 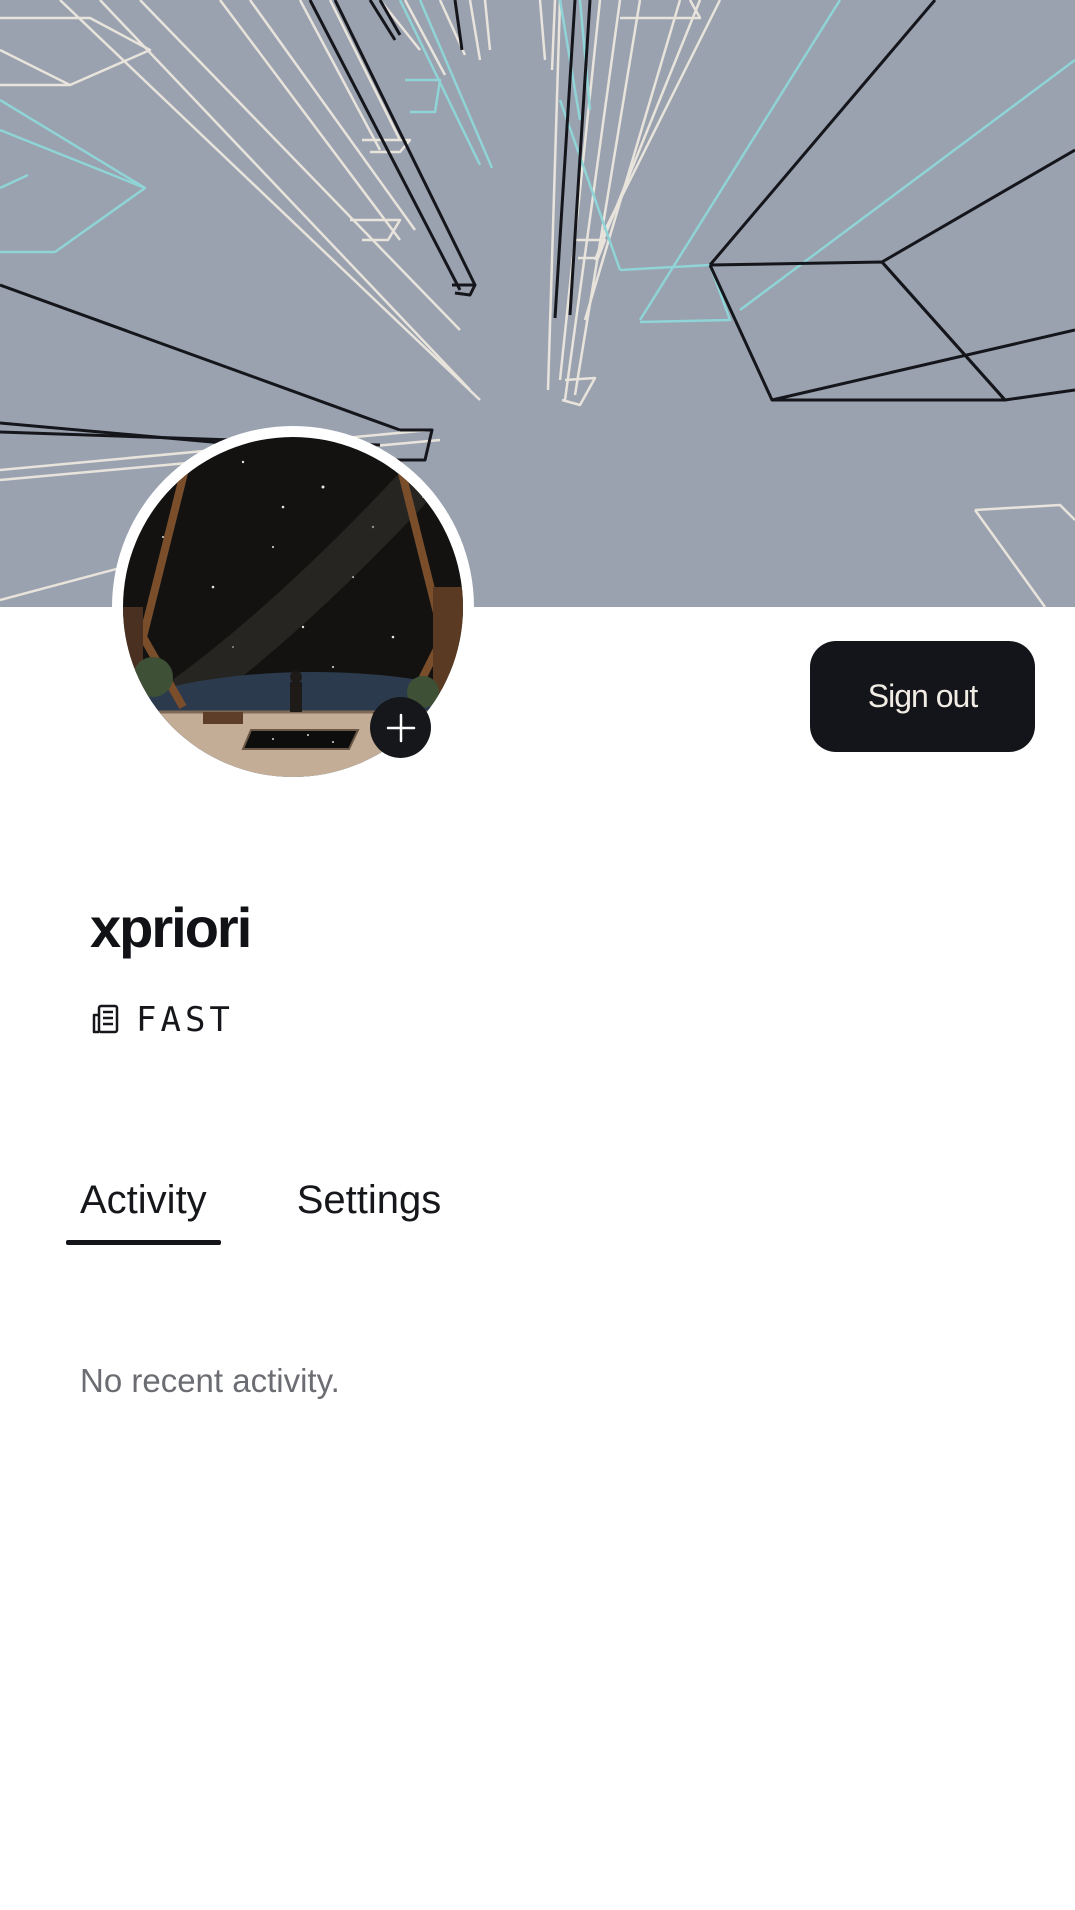 I want to click on add-photo-button, so click(x=400, y=727).